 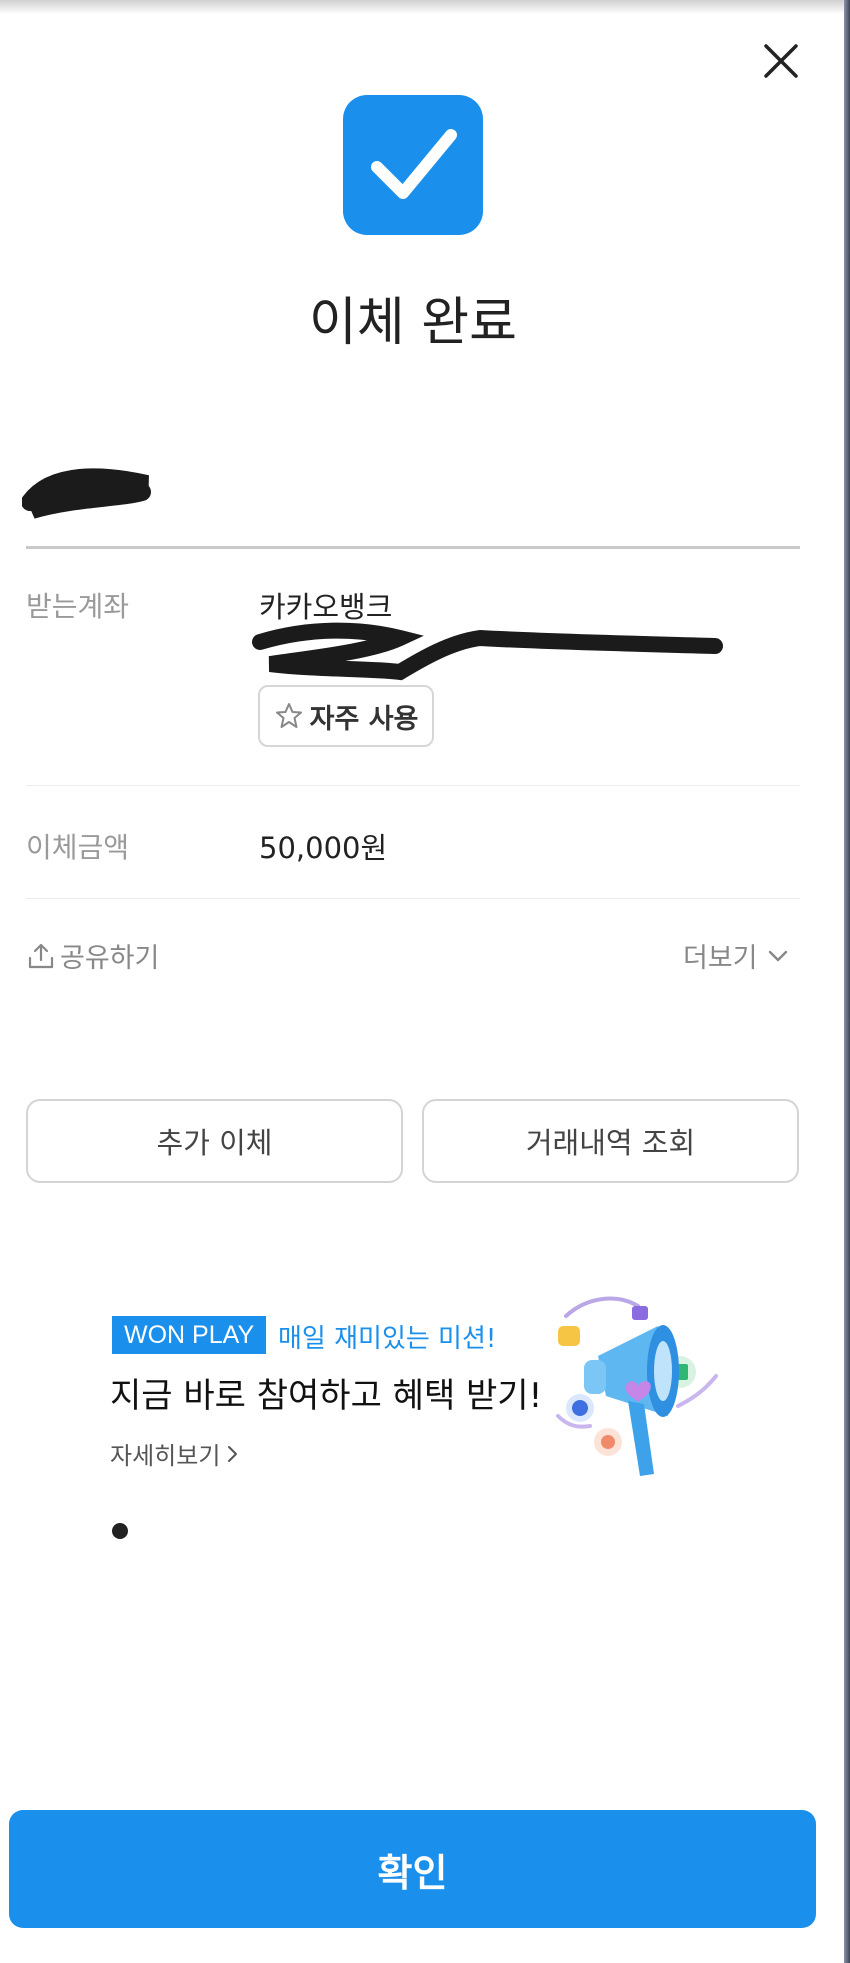 I want to click on megaphone-illustration, so click(x=637, y=1386).